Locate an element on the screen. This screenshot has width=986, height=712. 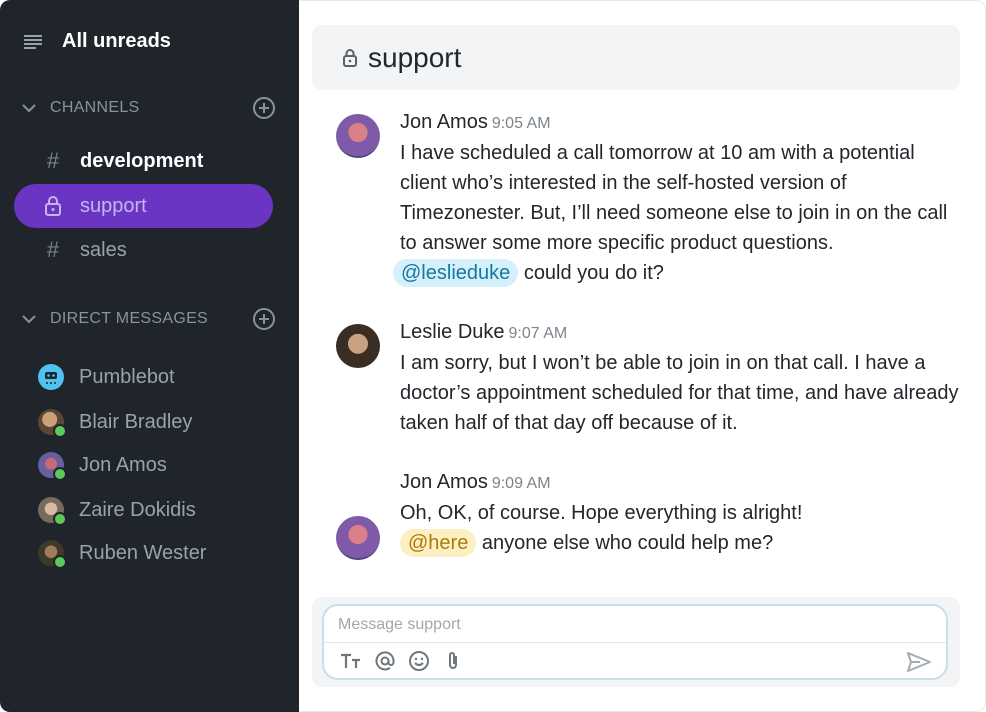
message-input: Message support is located at coordinates (635, 642).